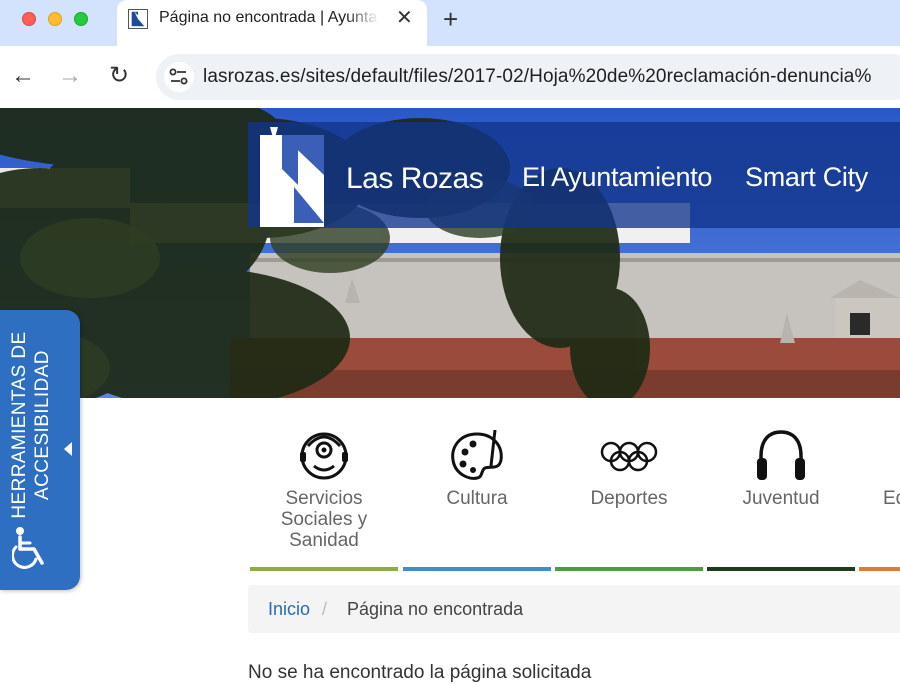 The width and height of the screenshot is (900, 684). I want to click on olympic-rings-icon, so click(629, 456).